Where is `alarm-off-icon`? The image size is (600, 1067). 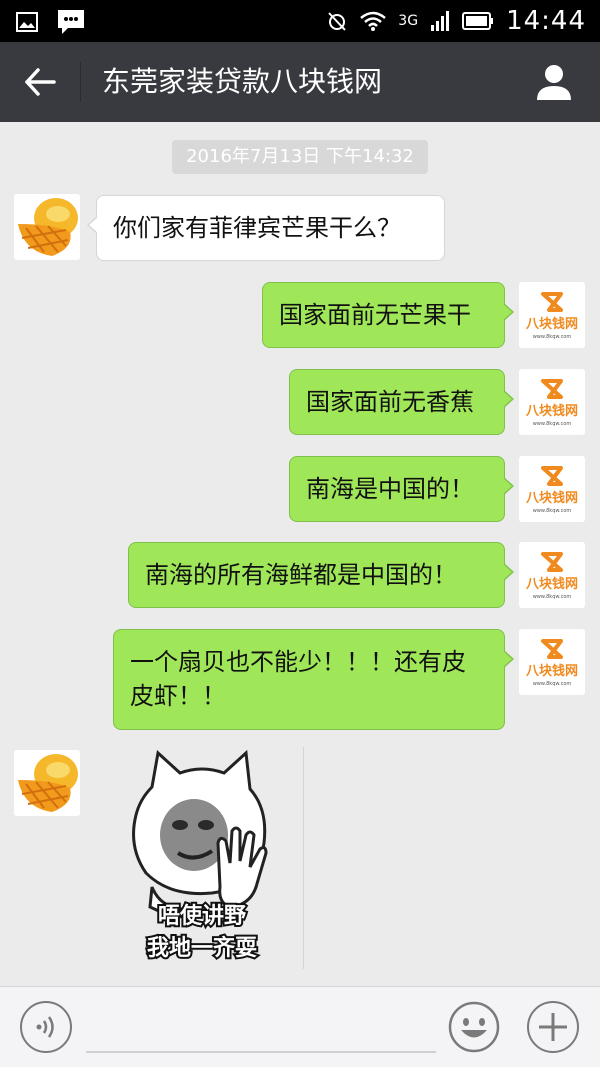 alarm-off-icon is located at coordinates (337, 21).